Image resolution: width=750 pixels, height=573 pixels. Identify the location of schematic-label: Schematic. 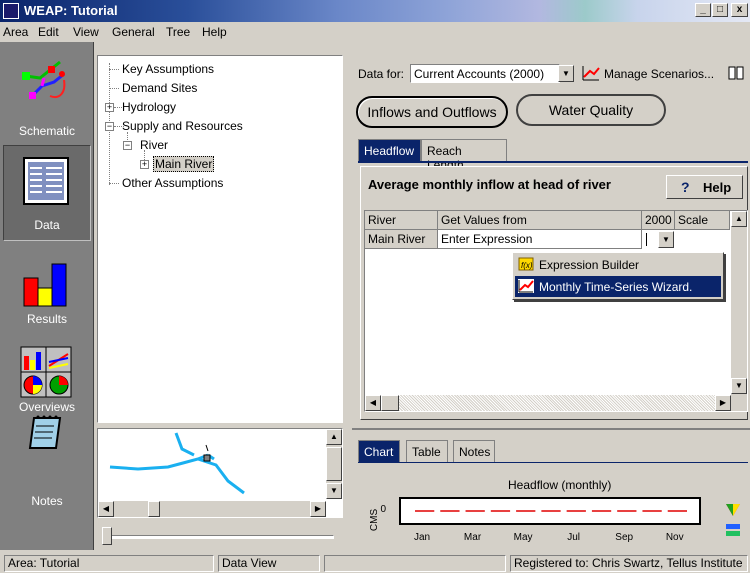
(47, 131).